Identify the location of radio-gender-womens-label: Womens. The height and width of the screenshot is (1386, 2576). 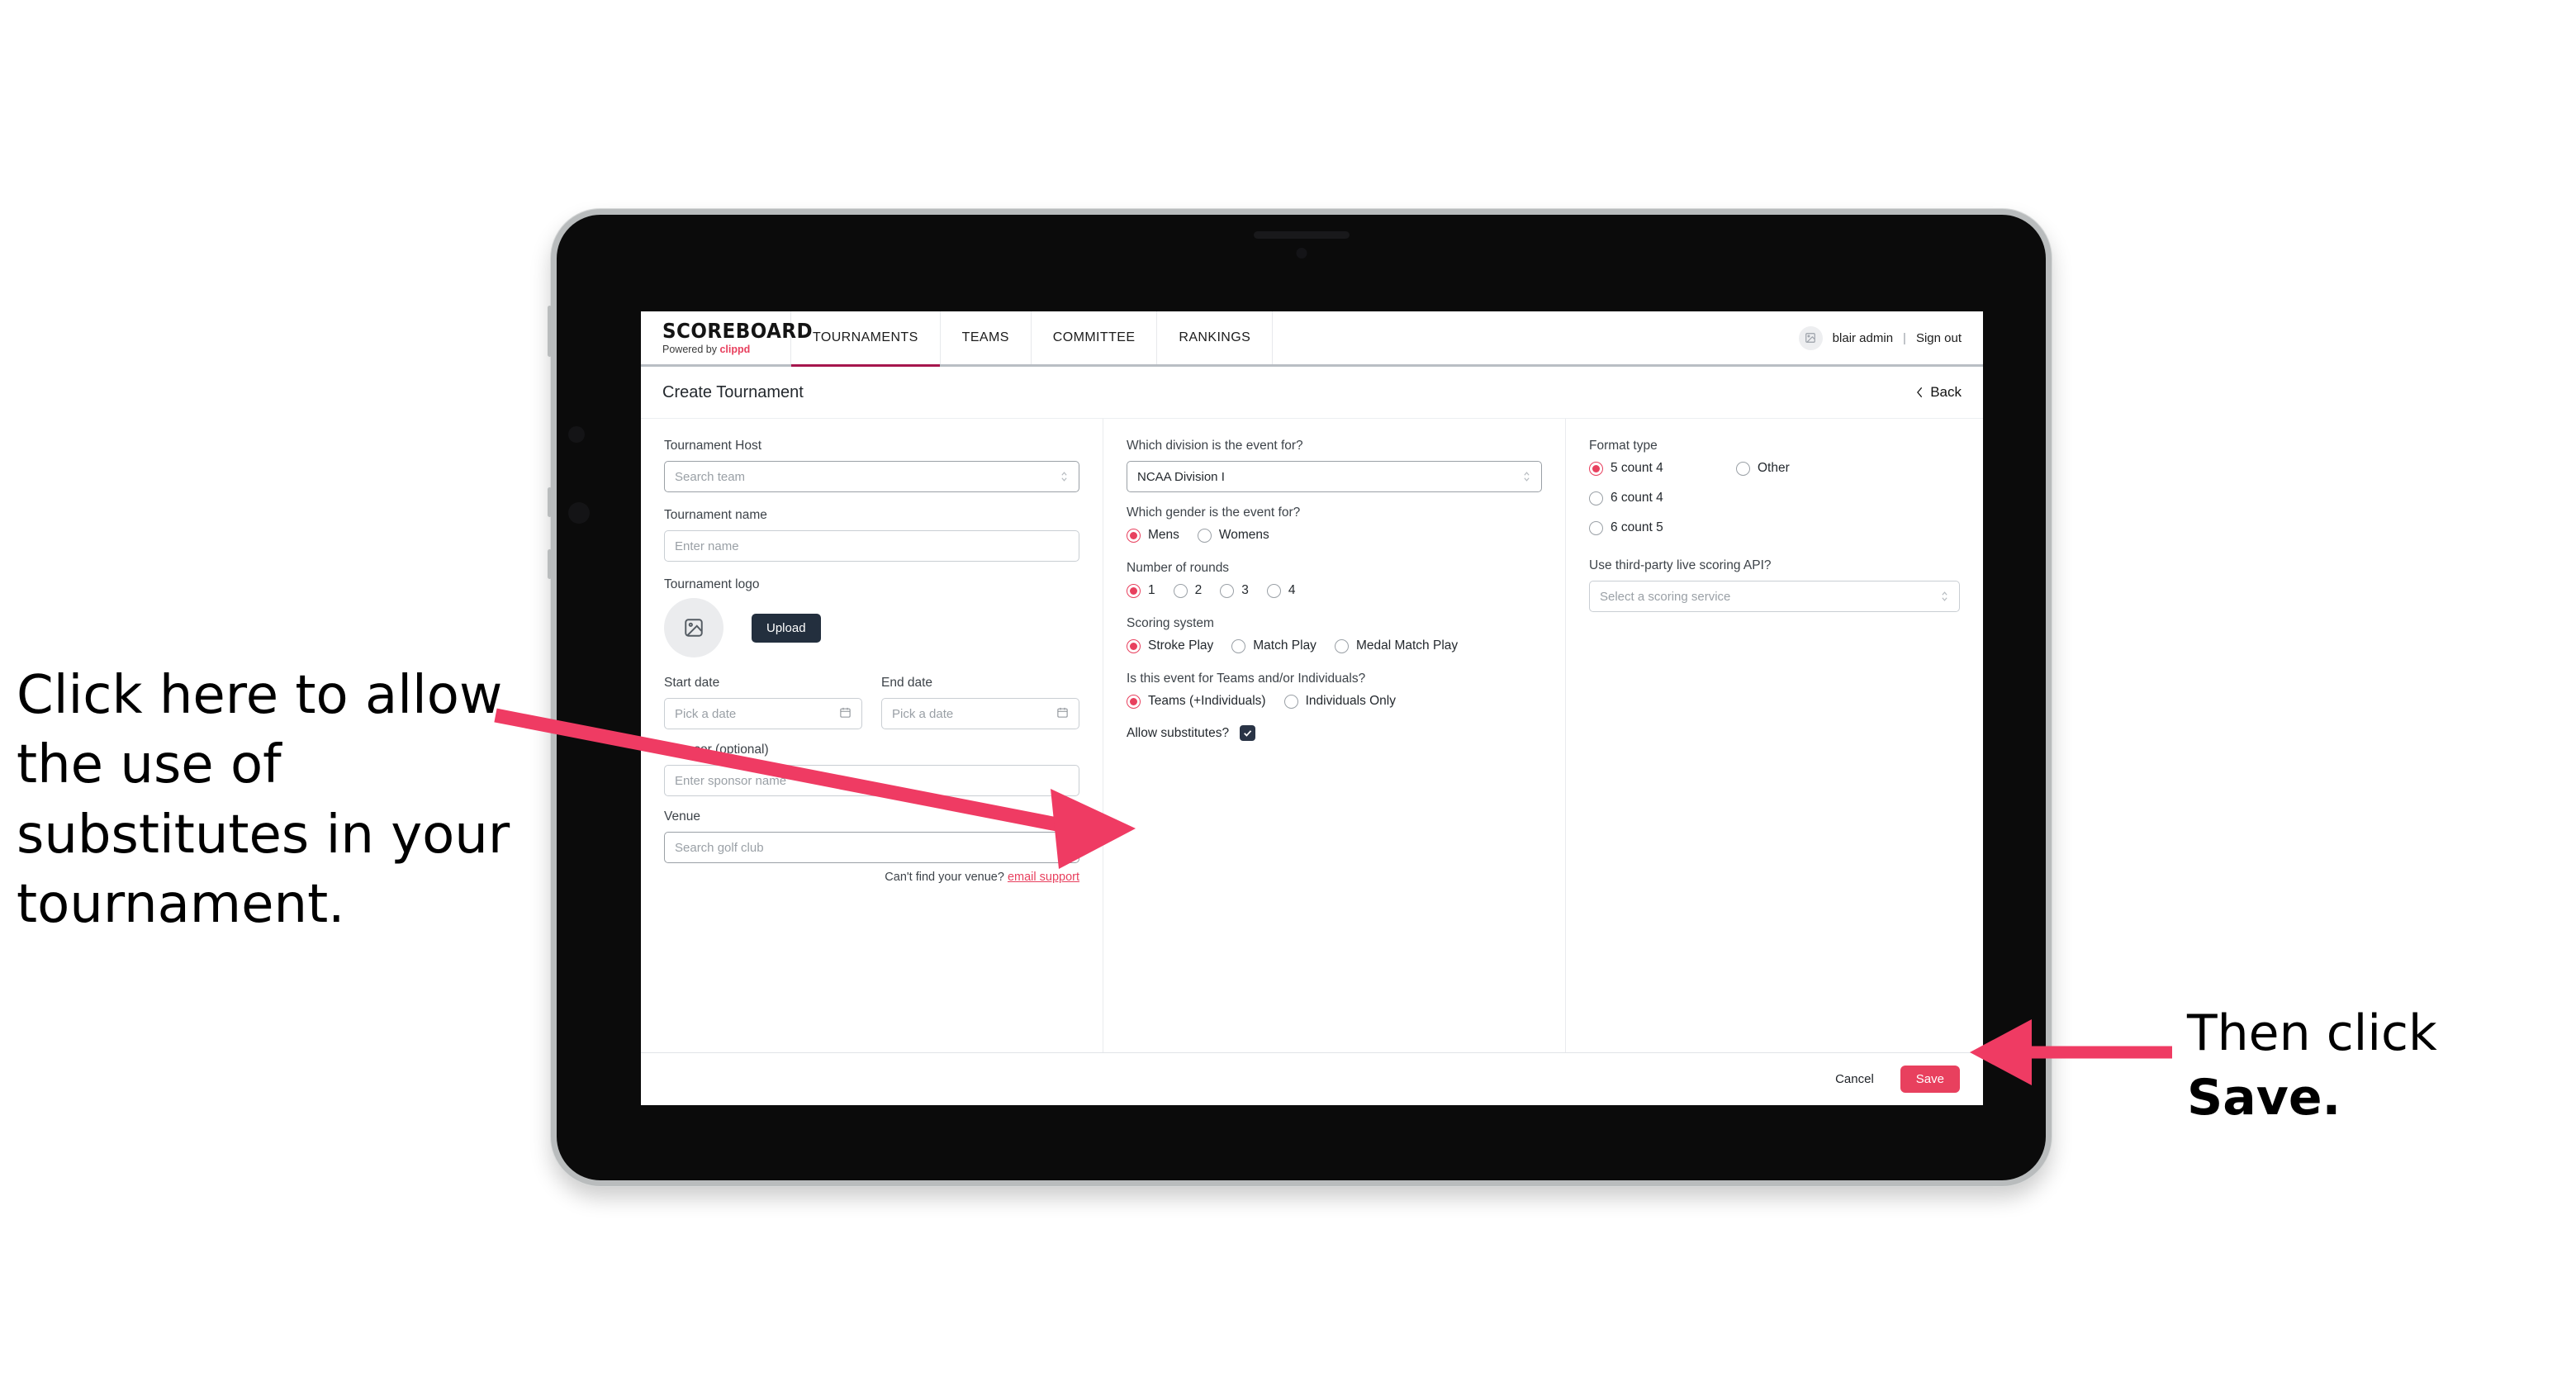
(1243, 535).